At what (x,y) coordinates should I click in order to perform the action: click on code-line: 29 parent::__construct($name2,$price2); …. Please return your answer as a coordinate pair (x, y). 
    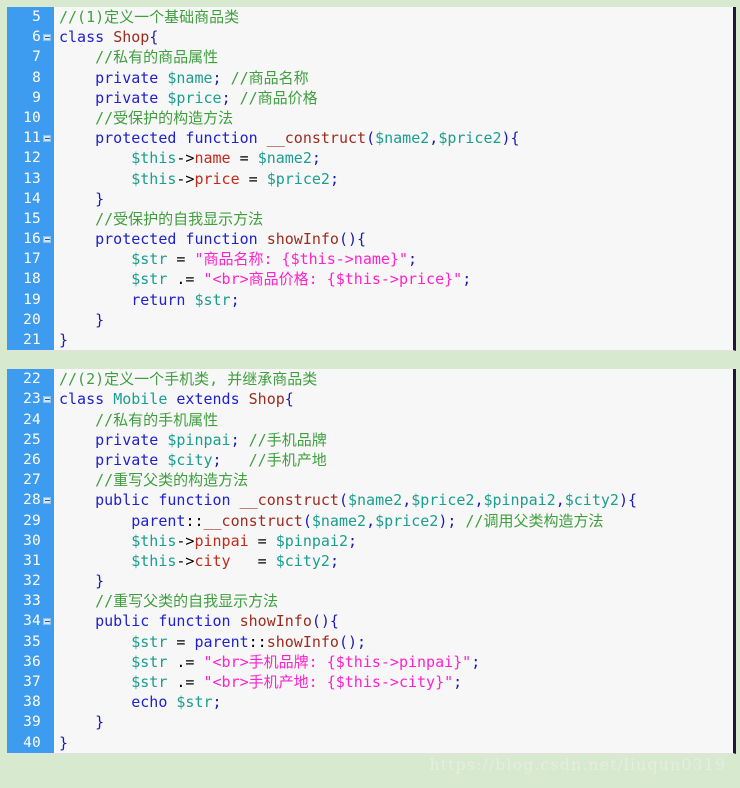
    Looking at the image, I should click on (370, 520).